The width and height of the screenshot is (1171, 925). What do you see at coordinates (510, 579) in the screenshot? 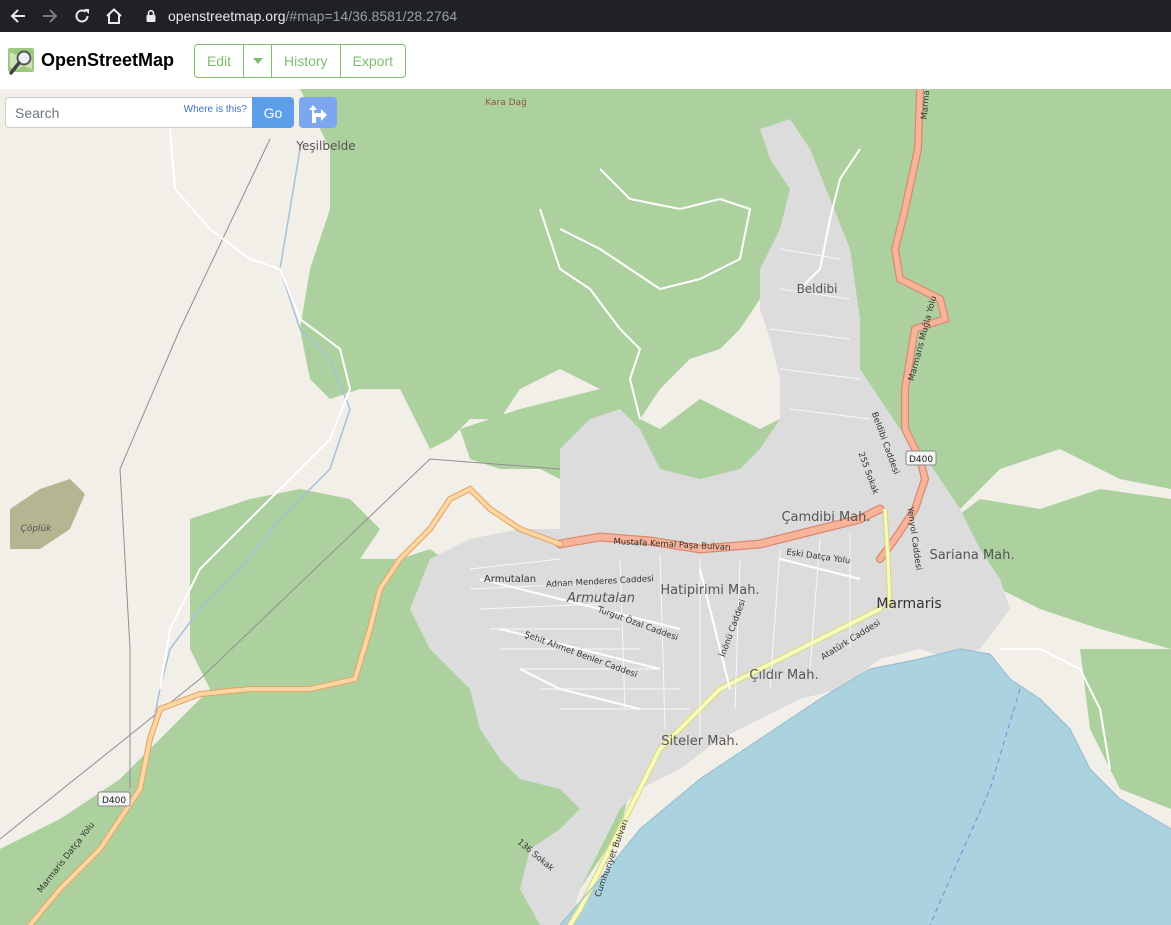
I see `label-armutalan: Armutalan` at bounding box center [510, 579].